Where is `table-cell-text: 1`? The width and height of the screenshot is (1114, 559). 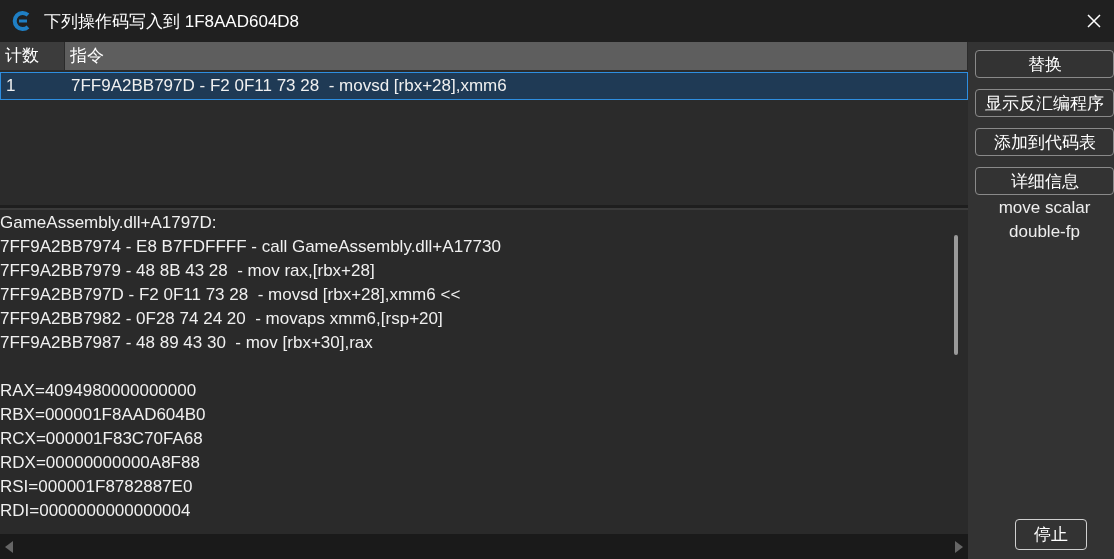
table-cell-text: 1 is located at coordinates (11, 86).